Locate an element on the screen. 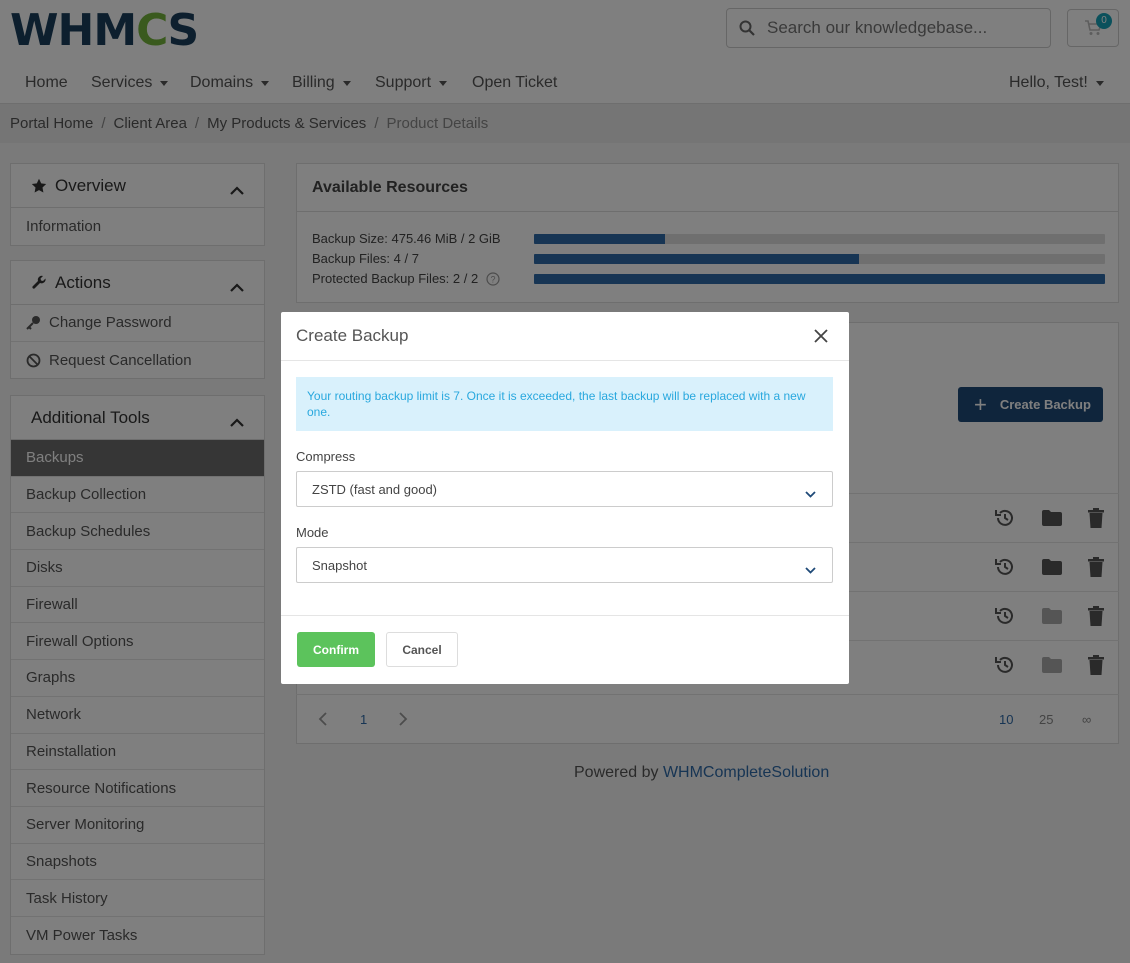 This screenshot has width=1130, height=963. mode-select-value: Snapshot is located at coordinates (339, 565).